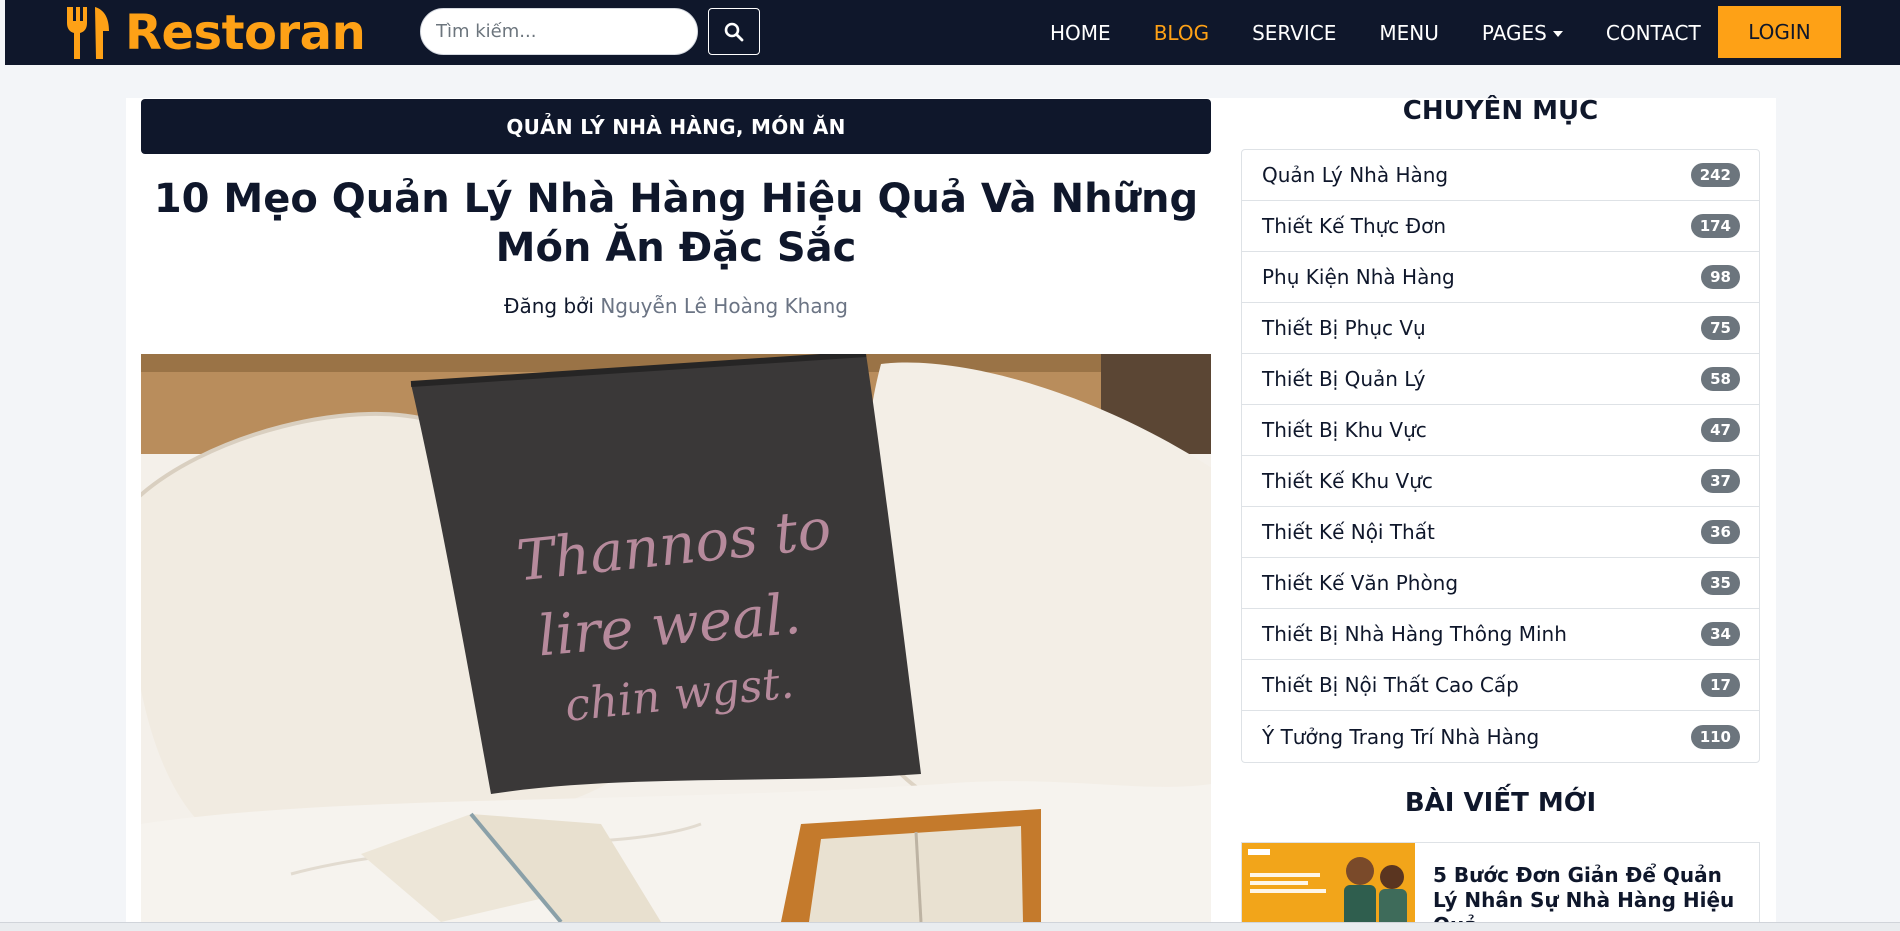 The width and height of the screenshot is (1900, 931). I want to click on category-item: Thiết Bị Nhà Hàng Thông Minh 34, so click(1500, 634).